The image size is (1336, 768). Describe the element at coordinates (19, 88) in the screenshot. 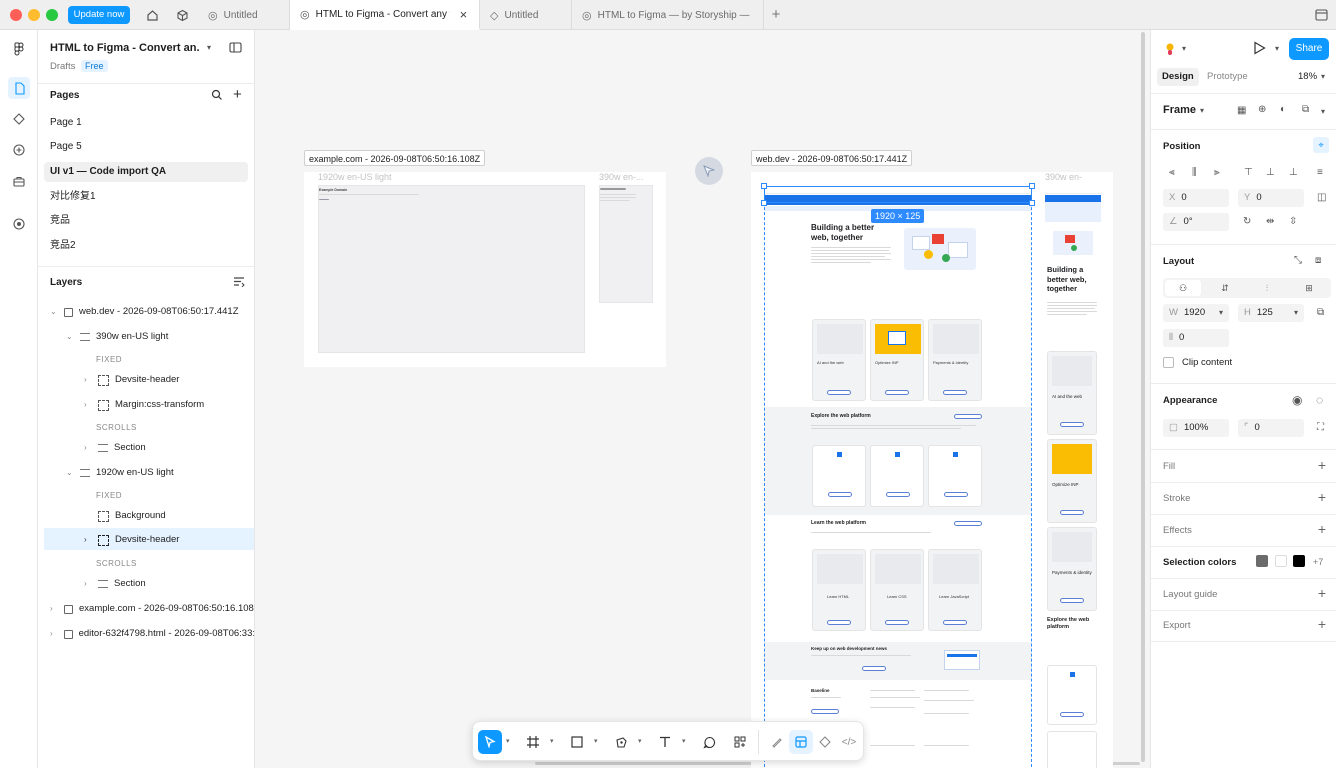

I see `file-pages-icon` at that location.